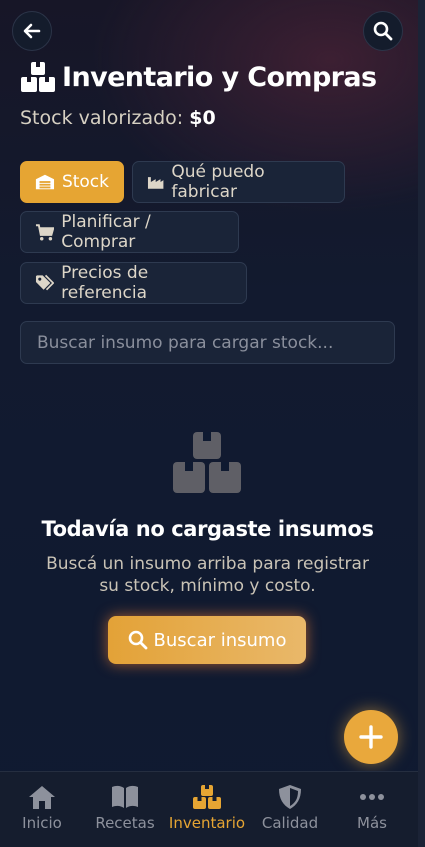 The height and width of the screenshot is (847, 425). Describe the element at coordinates (372, 823) in the screenshot. I see `nav-item-label: Más` at that location.